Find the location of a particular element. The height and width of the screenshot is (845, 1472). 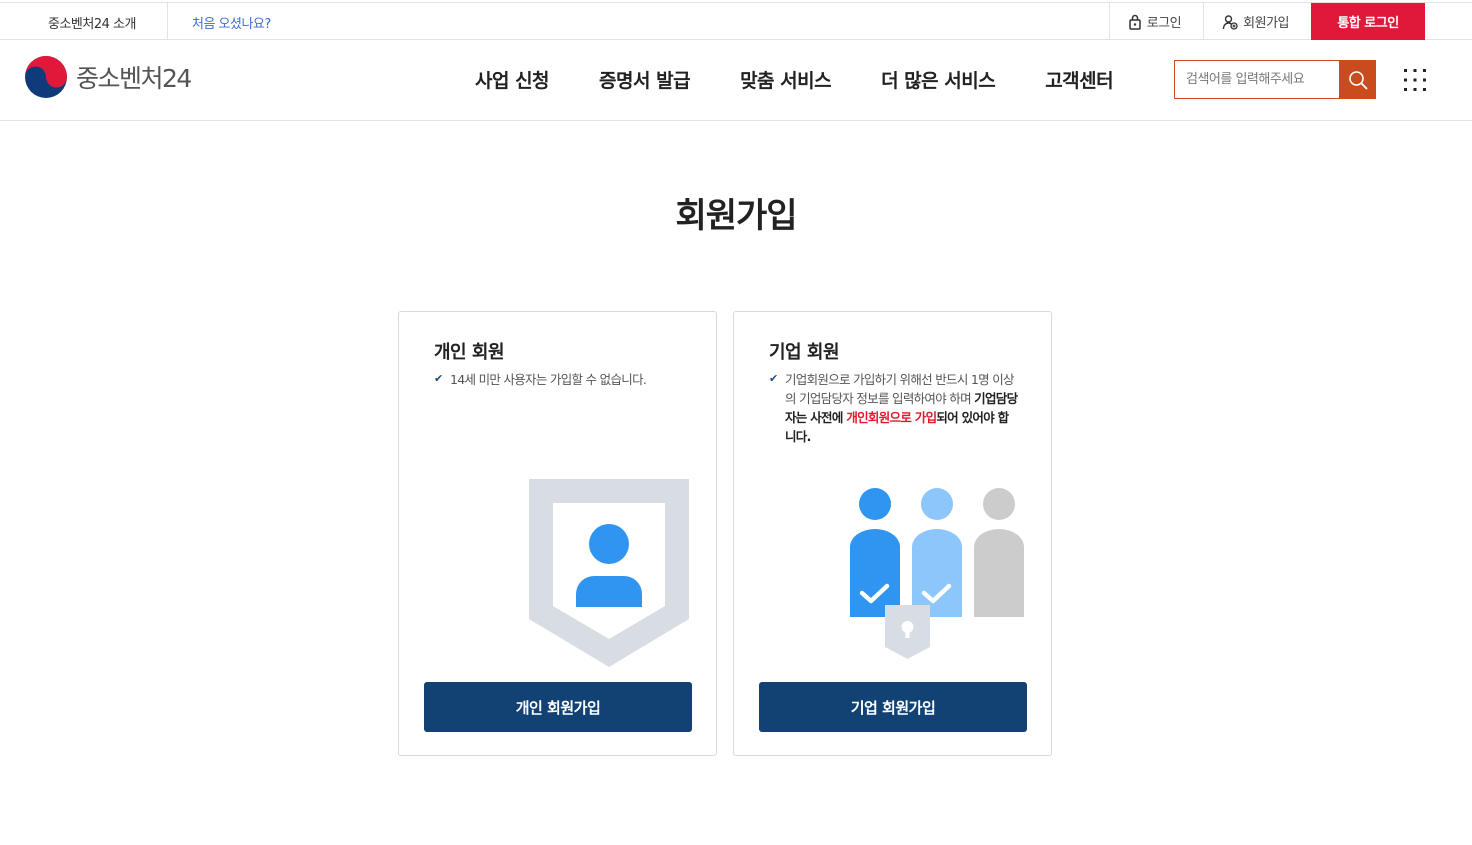

personal-note-text: 14세 미만 사용자는 가입할 수 없습니다. is located at coordinates (548, 379).